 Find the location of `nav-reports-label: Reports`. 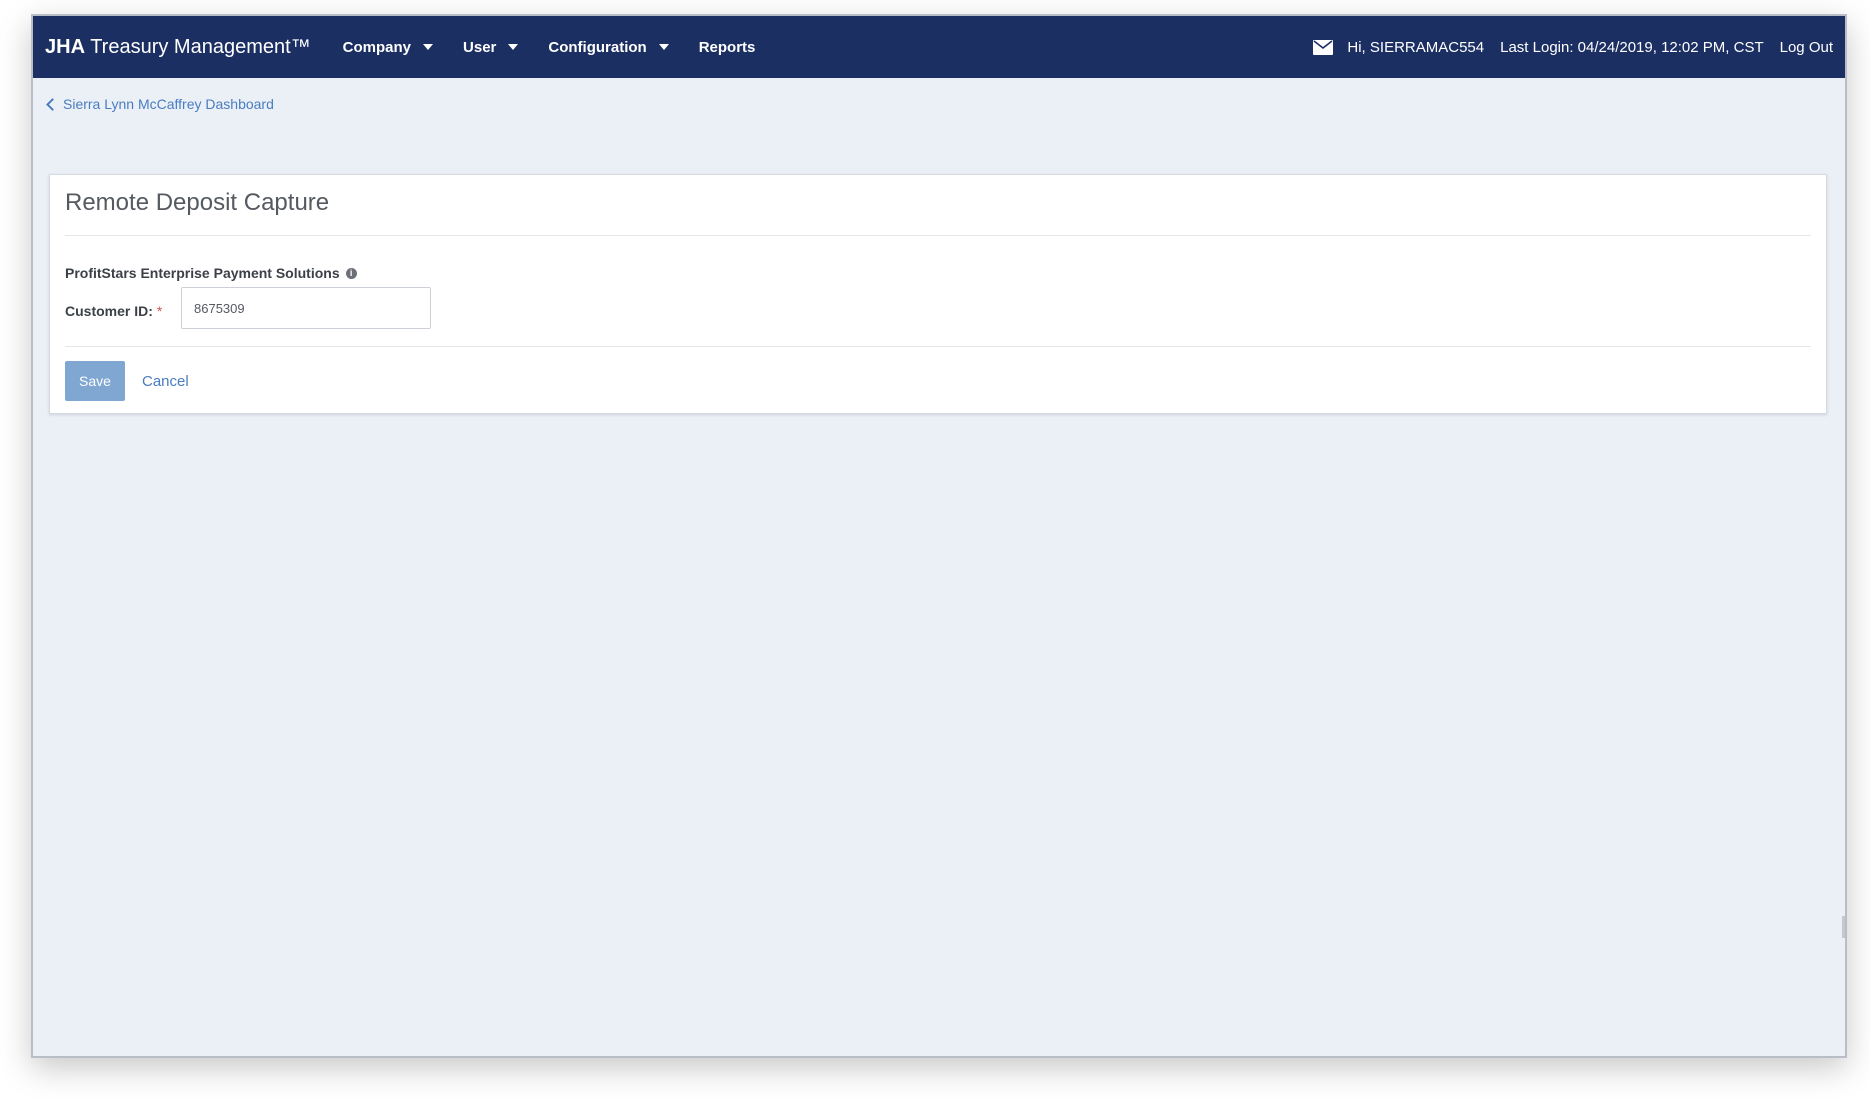

nav-reports-label: Reports is located at coordinates (727, 47).